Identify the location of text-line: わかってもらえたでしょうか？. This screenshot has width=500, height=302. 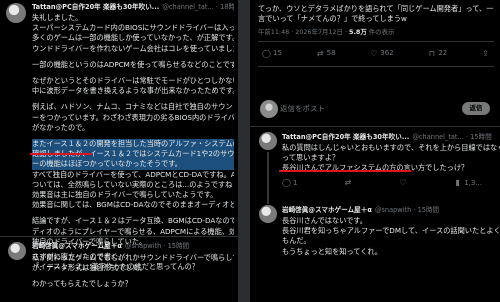
(82, 284).